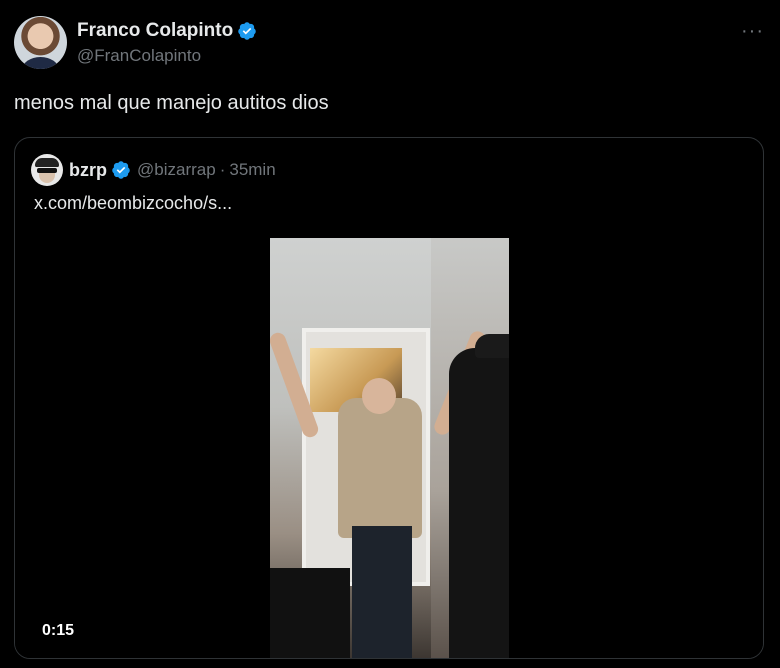 The width and height of the screenshot is (780, 668). Describe the element at coordinates (40, 42) in the screenshot. I see `author-avatar` at that location.